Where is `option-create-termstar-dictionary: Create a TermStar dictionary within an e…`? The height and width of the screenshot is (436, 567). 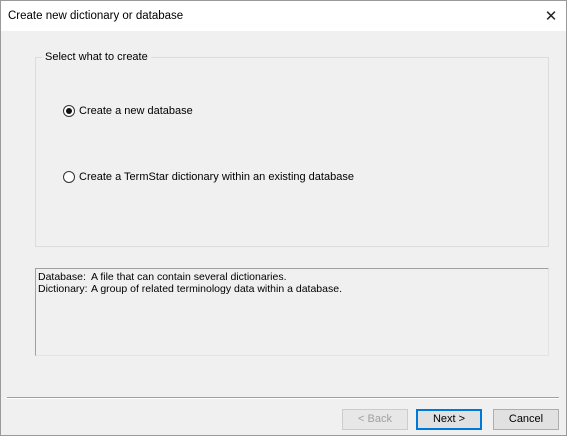
option-create-termstar-dictionary: Create a TermStar dictionary within an e… is located at coordinates (208, 177).